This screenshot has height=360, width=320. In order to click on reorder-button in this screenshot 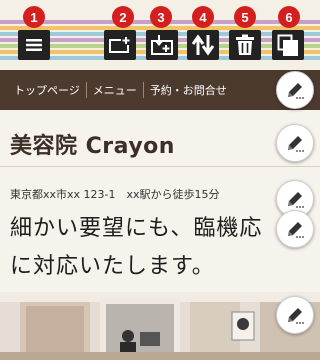, I will do `click(203, 45)`.